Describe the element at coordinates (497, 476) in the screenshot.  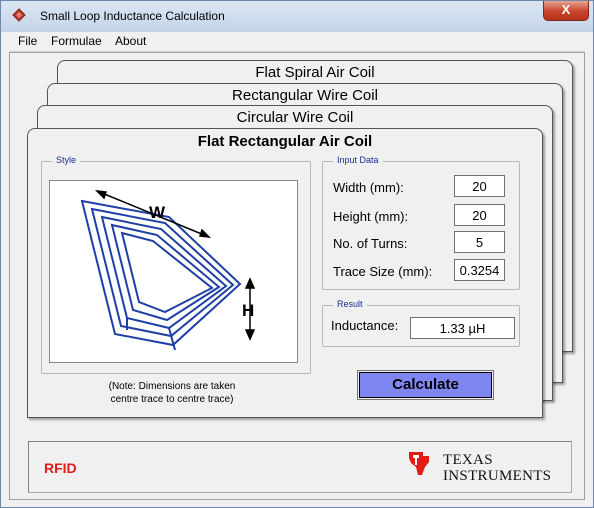
I see `ti-line-2: Instruments` at that location.